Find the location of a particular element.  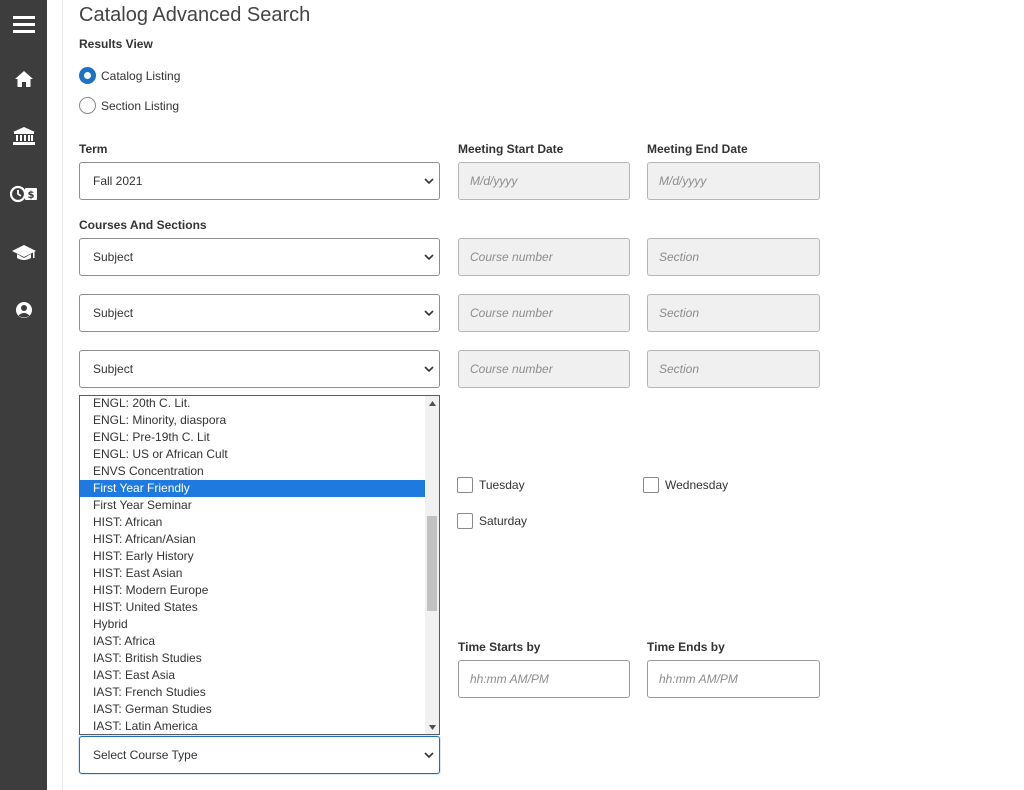

institution-button is located at coordinates (23, 136).